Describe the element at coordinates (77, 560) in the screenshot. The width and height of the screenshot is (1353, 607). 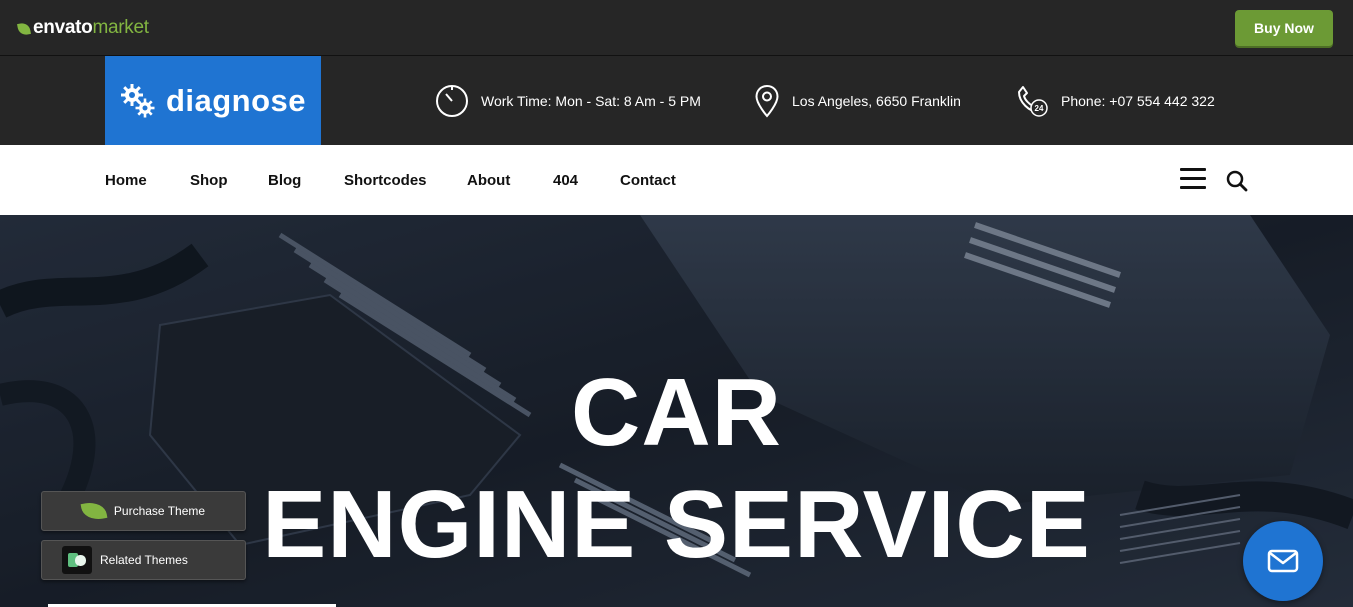
I see `related-themes-icon` at that location.